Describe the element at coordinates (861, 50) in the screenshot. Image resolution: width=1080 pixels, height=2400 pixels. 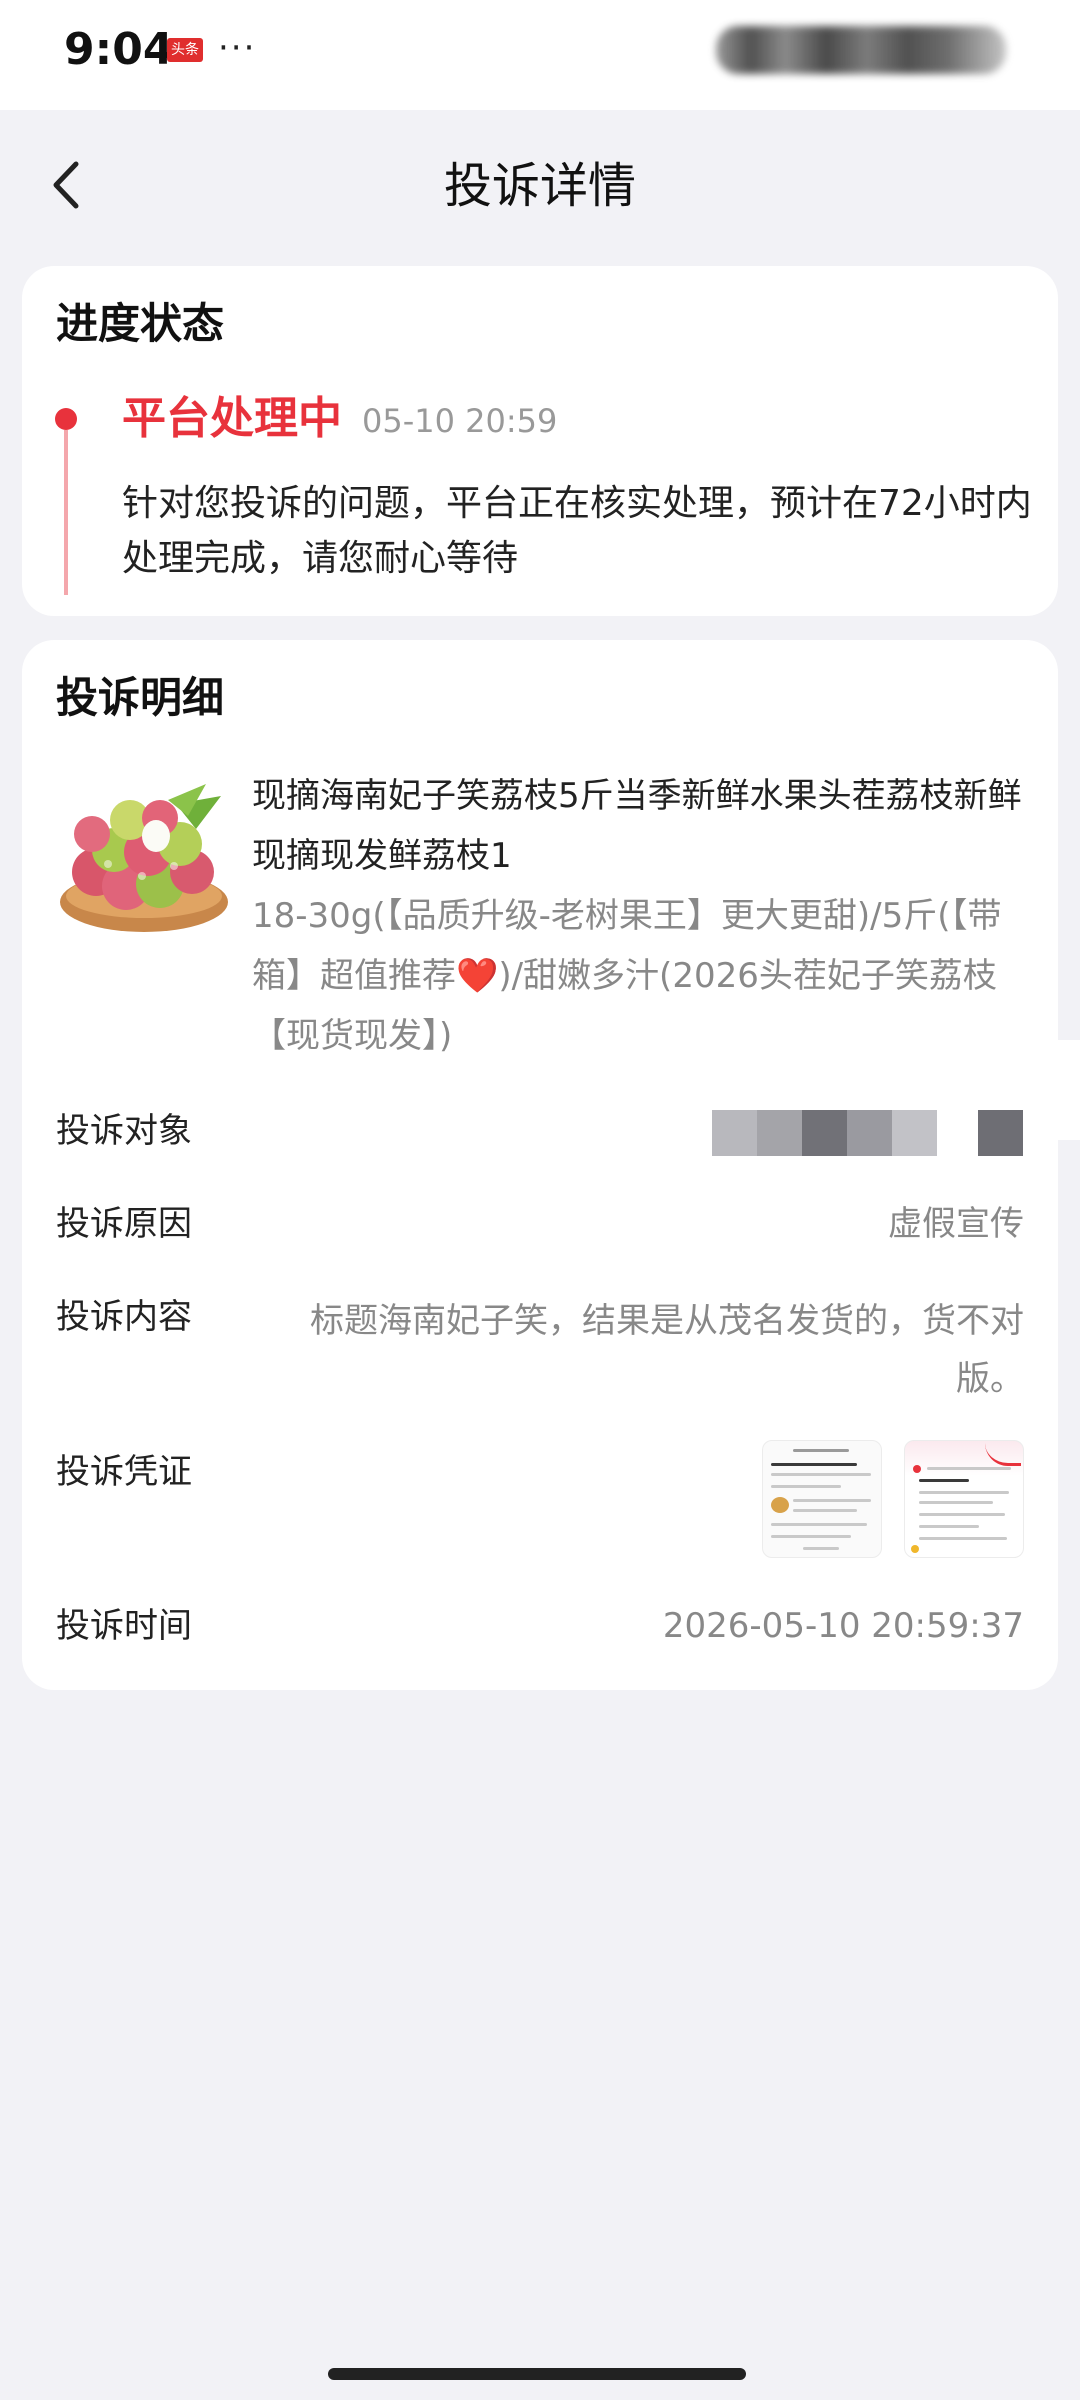
I see `status-icons-redacted` at that location.